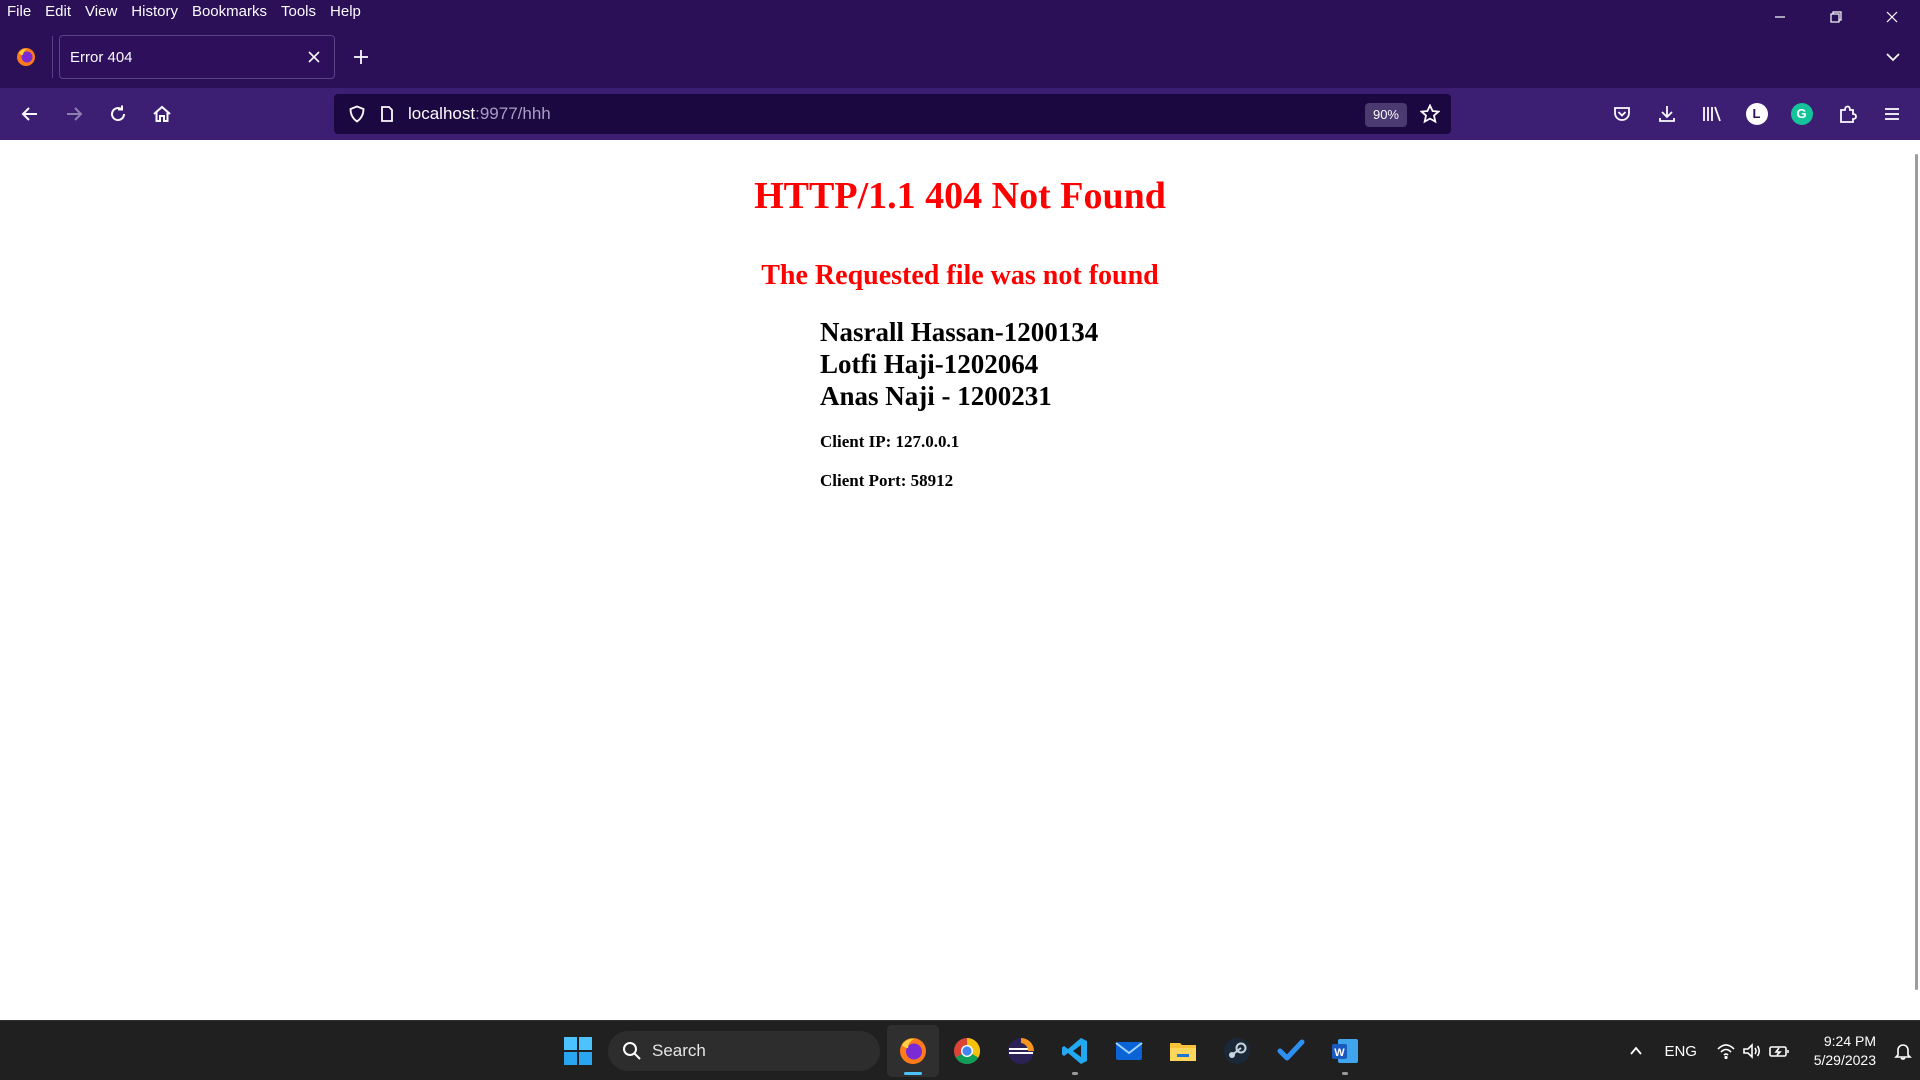 The height and width of the screenshot is (1080, 1920). I want to click on taskbar-app-eclipse, so click(1021, 1051).